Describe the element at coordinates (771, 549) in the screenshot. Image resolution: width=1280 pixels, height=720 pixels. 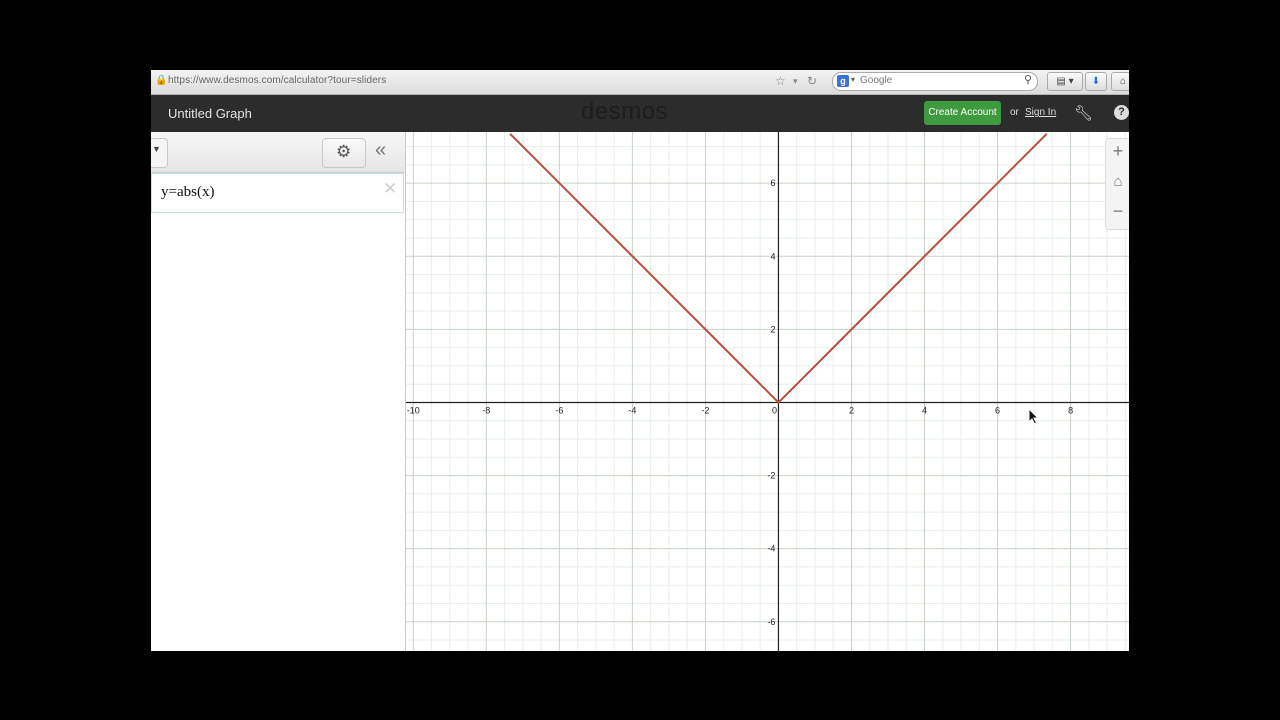
I see `y-tick-label: -4` at that location.